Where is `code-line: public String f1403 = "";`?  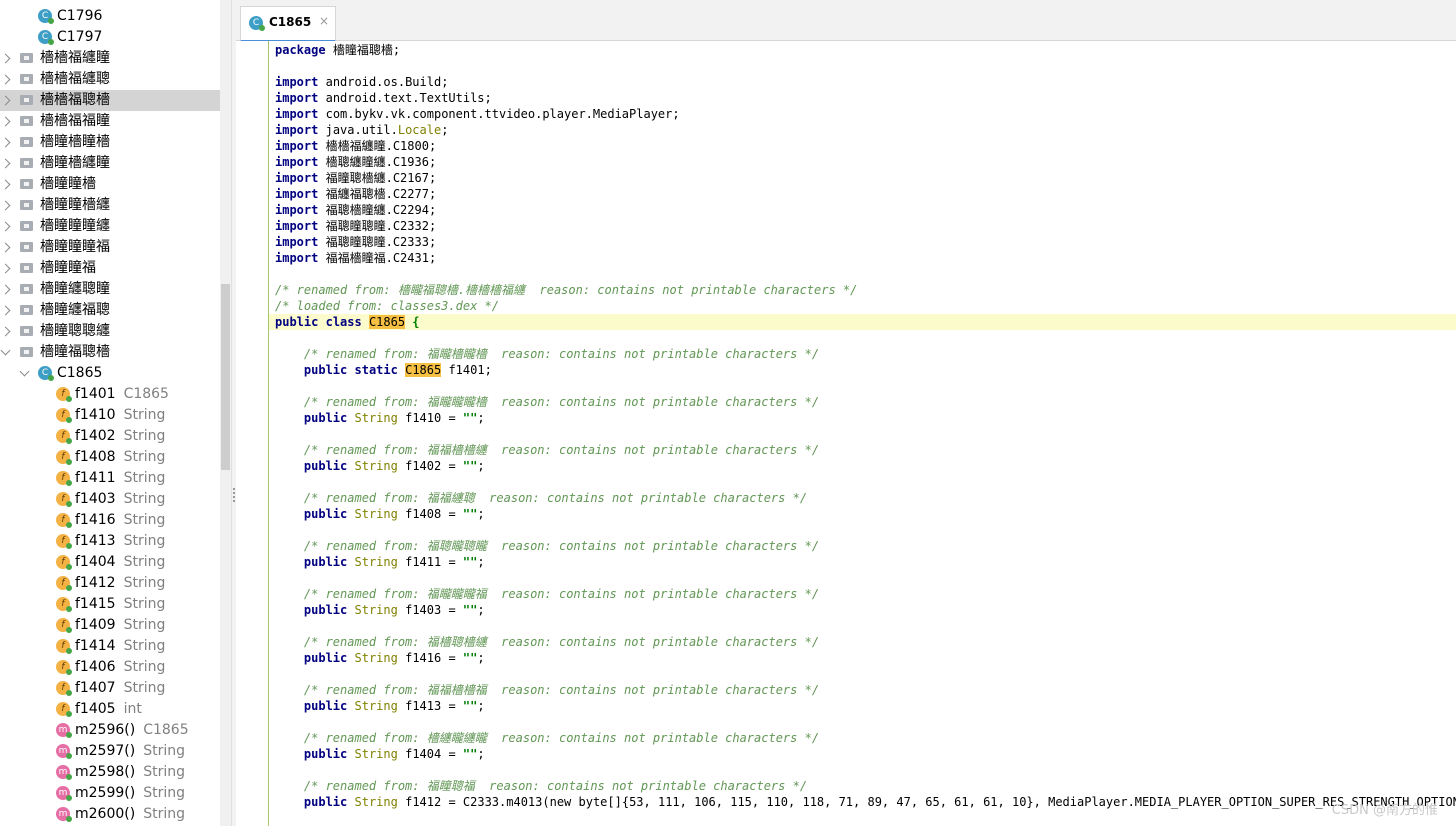
code-line: public String f1403 = ""; is located at coordinates (862, 610).